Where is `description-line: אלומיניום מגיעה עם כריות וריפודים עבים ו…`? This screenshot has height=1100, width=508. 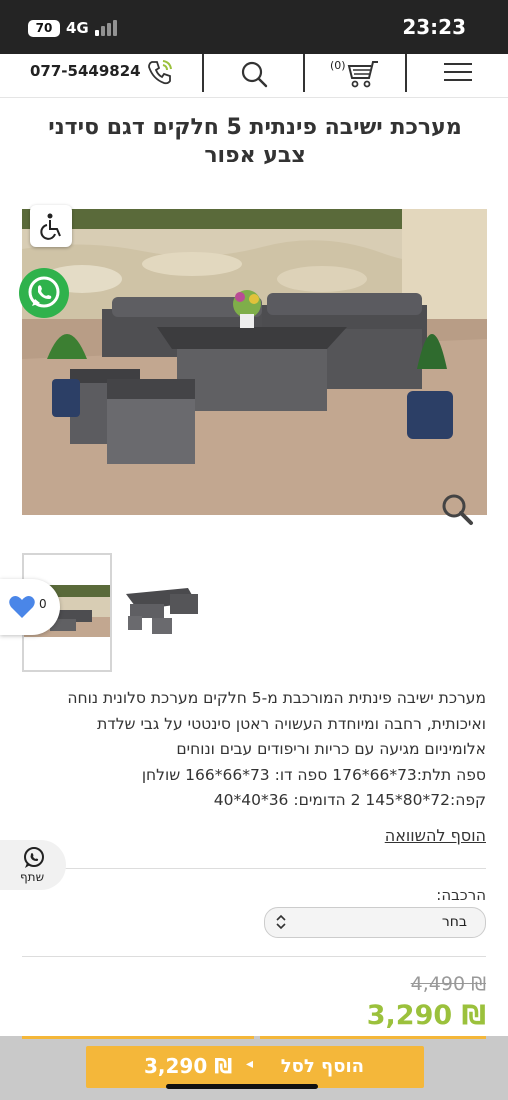
description-line: אלומיניום מגיעה עם כריות וריפודים עבים ו… is located at coordinates (331, 749).